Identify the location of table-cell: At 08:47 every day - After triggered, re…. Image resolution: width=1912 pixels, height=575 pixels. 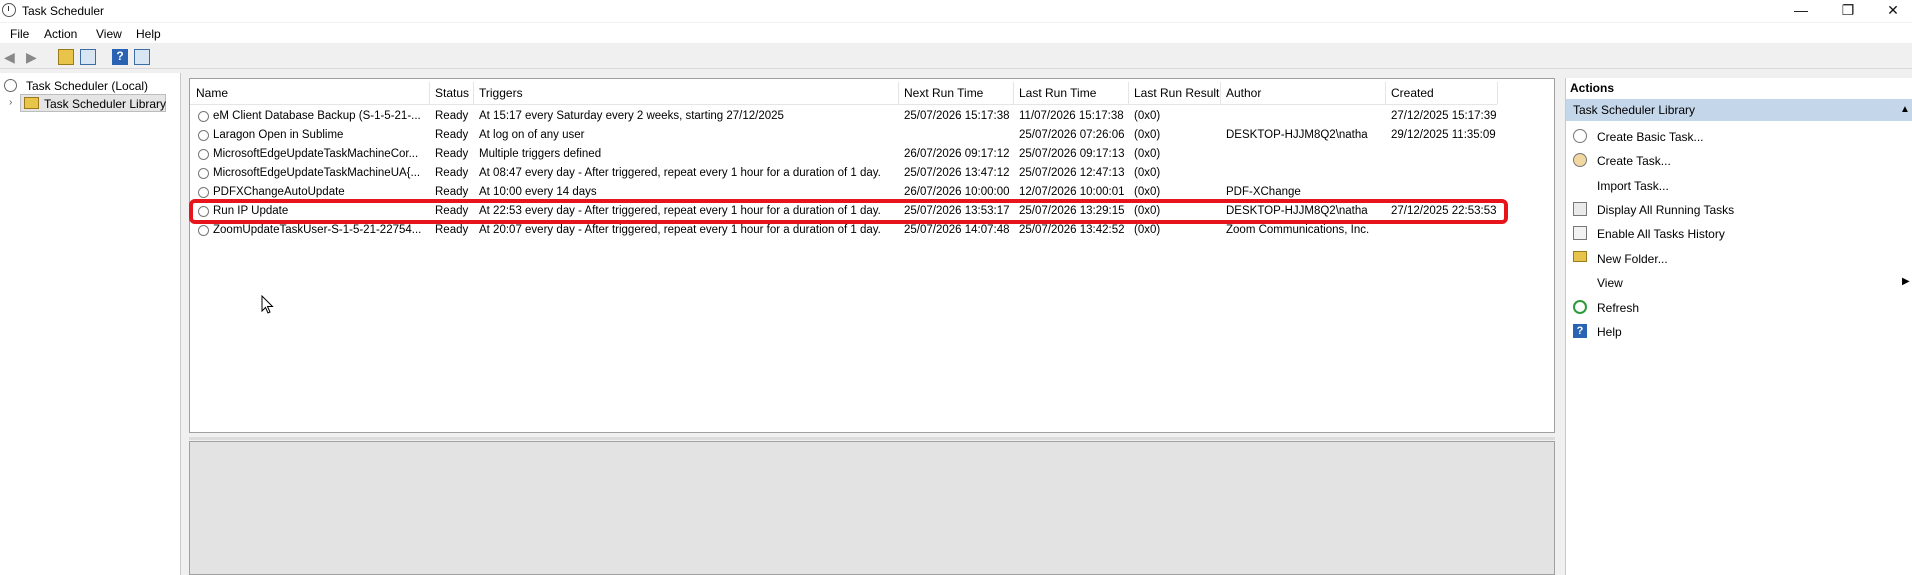
(680, 173).